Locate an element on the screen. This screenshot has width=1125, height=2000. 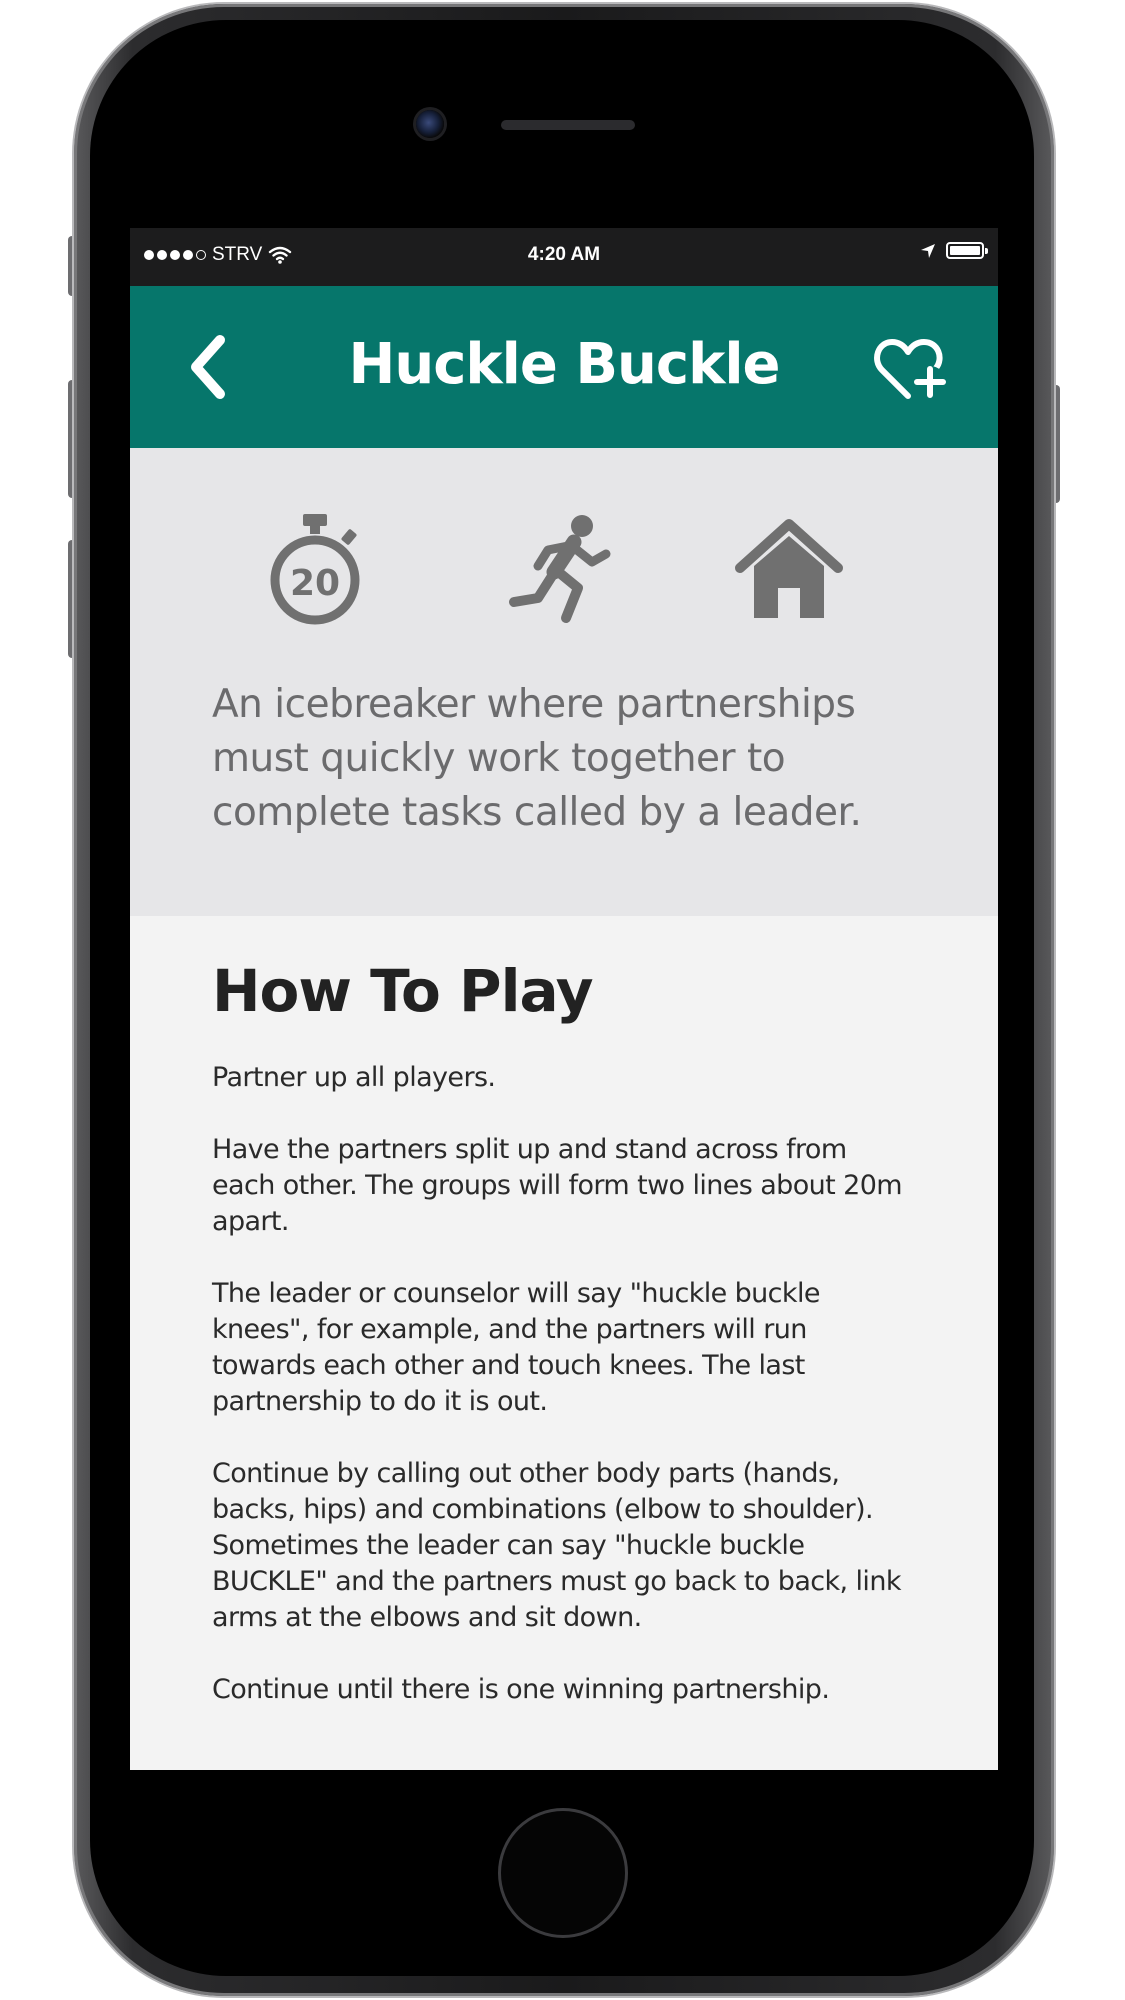
instruction-step: Partner up all players. is located at coordinates (354, 1077).